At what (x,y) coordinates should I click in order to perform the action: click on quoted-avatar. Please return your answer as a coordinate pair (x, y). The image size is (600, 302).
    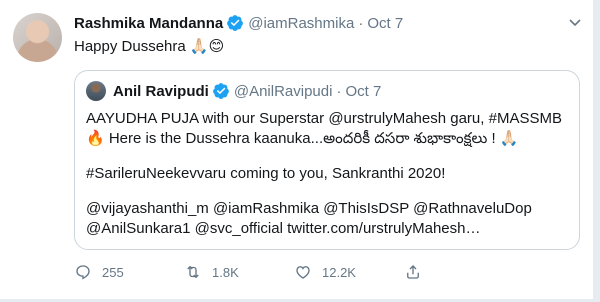
    Looking at the image, I should click on (96, 91).